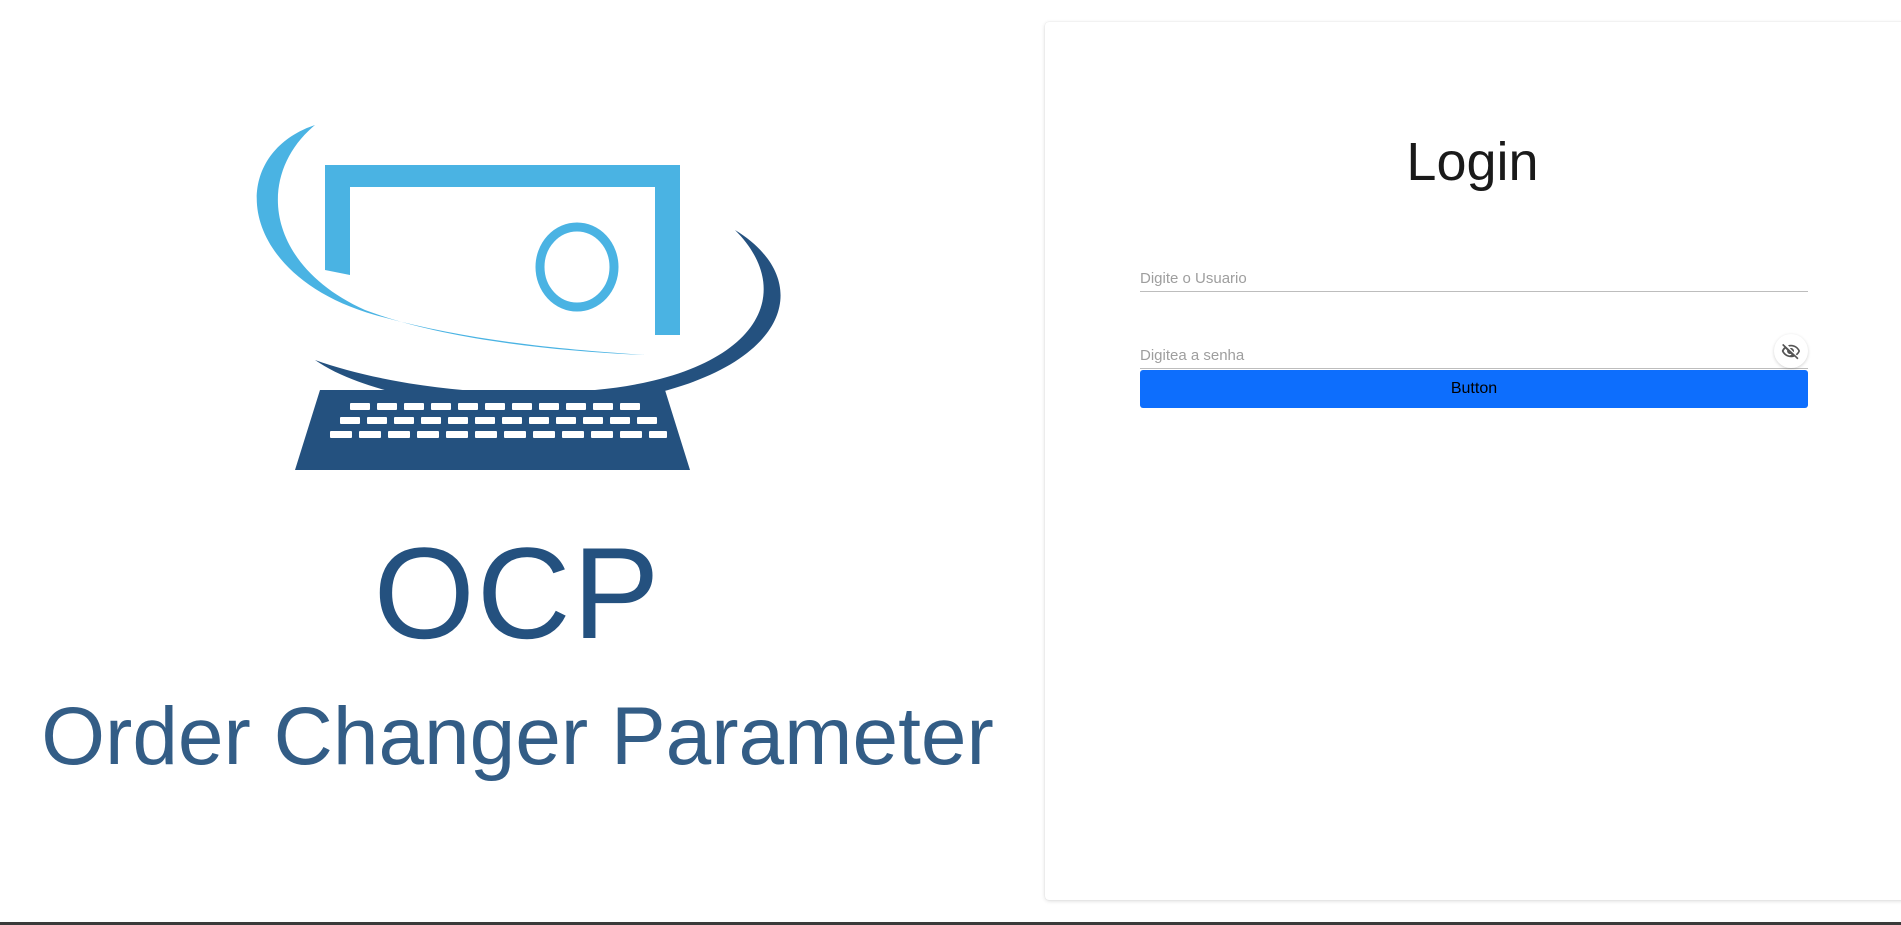 The image size is (1901, 925). What do you see at coordinates (517, 593) in the screenshot?
I see `brand-acronym: OCP` at bounding box center [517, 593].